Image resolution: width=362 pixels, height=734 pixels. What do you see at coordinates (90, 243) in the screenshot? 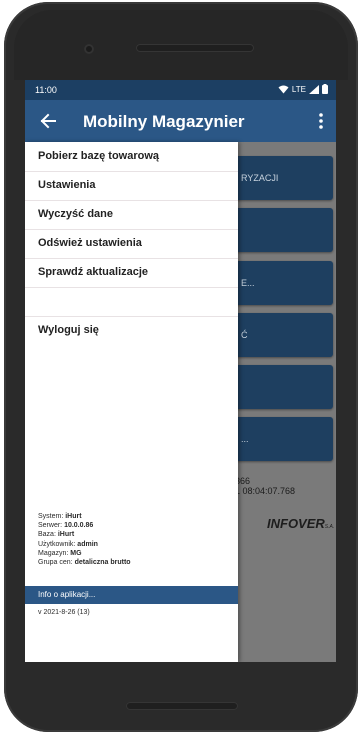
I see `drawer-item-label: Odśwież ustawienia` at bounding box center [90, 243].